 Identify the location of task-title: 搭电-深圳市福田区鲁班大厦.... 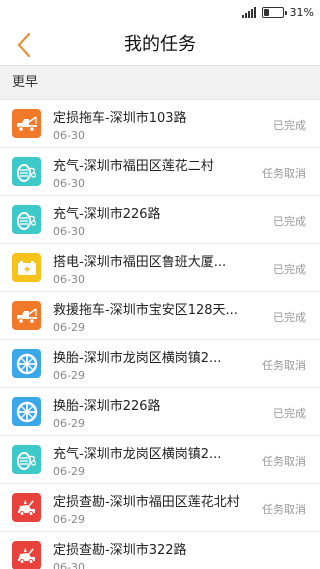
(140, 262).